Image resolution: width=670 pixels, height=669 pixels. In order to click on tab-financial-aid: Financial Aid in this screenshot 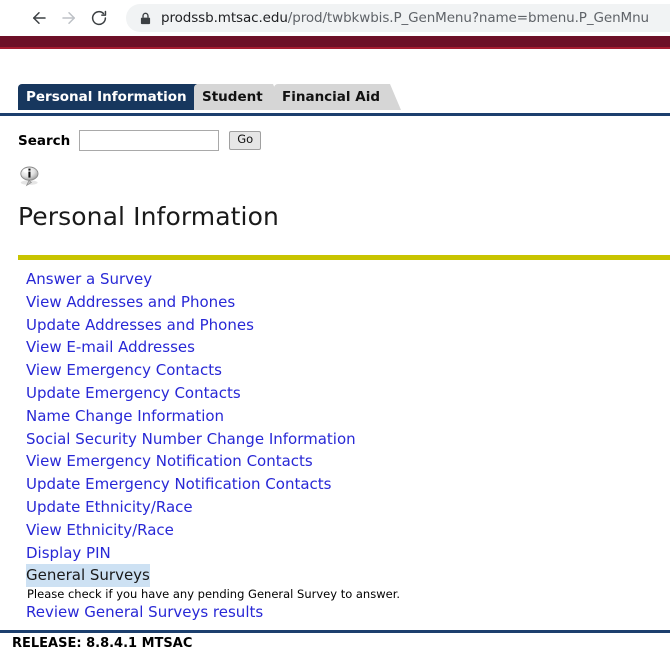, I will do `click(337, 97)`.